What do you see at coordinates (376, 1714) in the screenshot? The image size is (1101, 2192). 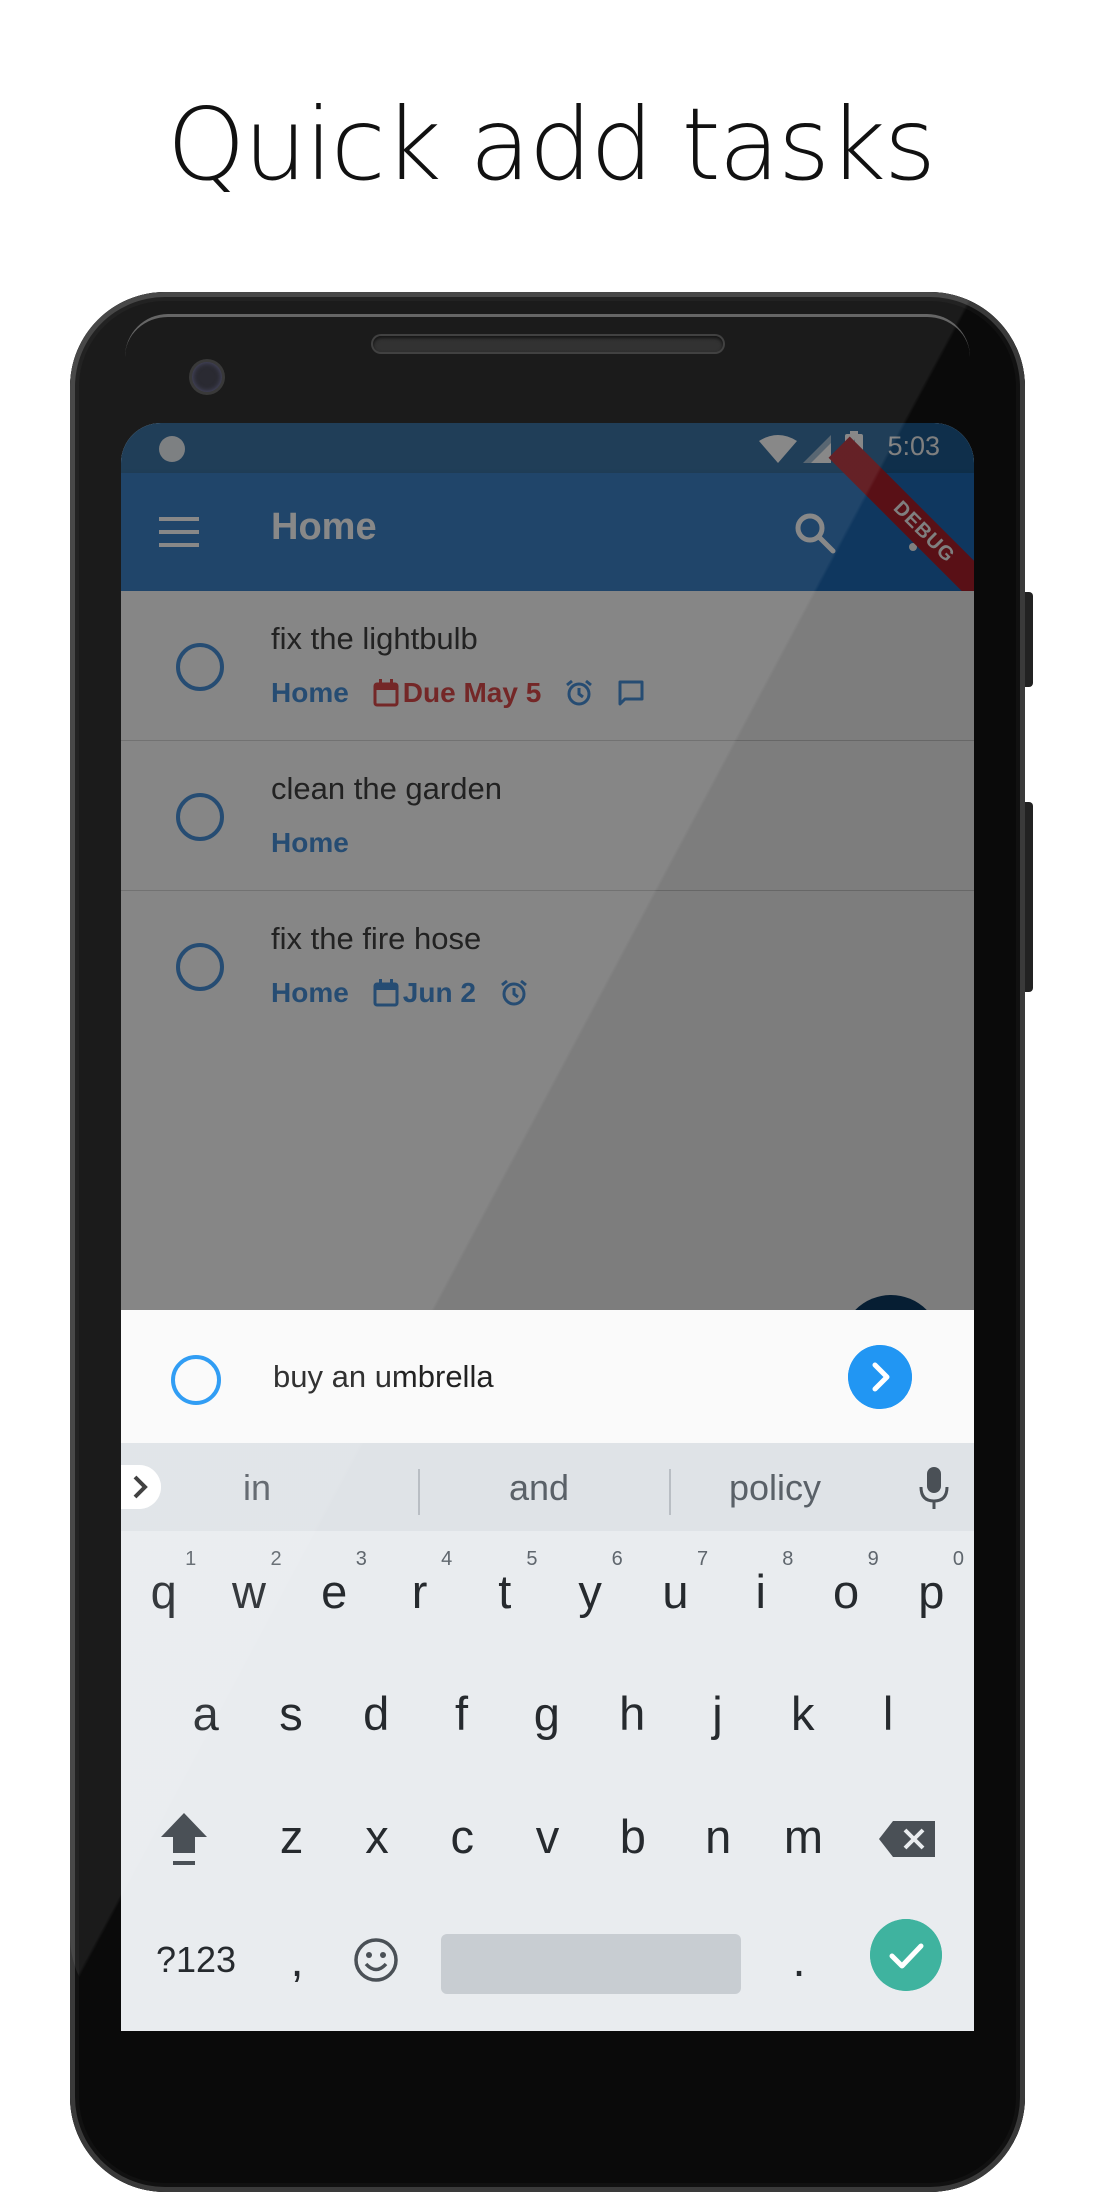 I see `key-d: d` at bounding box center [376, 1714].